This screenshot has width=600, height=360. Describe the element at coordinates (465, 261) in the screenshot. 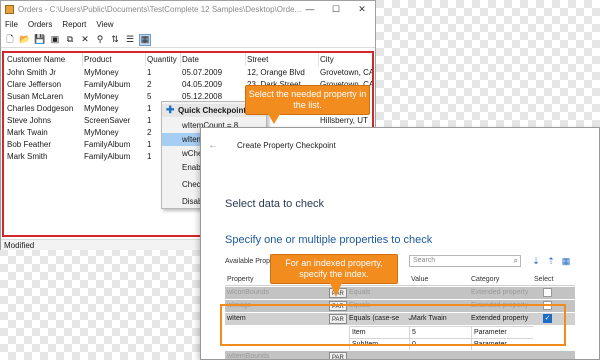

I see `search-input: Search ⌕` at that location.